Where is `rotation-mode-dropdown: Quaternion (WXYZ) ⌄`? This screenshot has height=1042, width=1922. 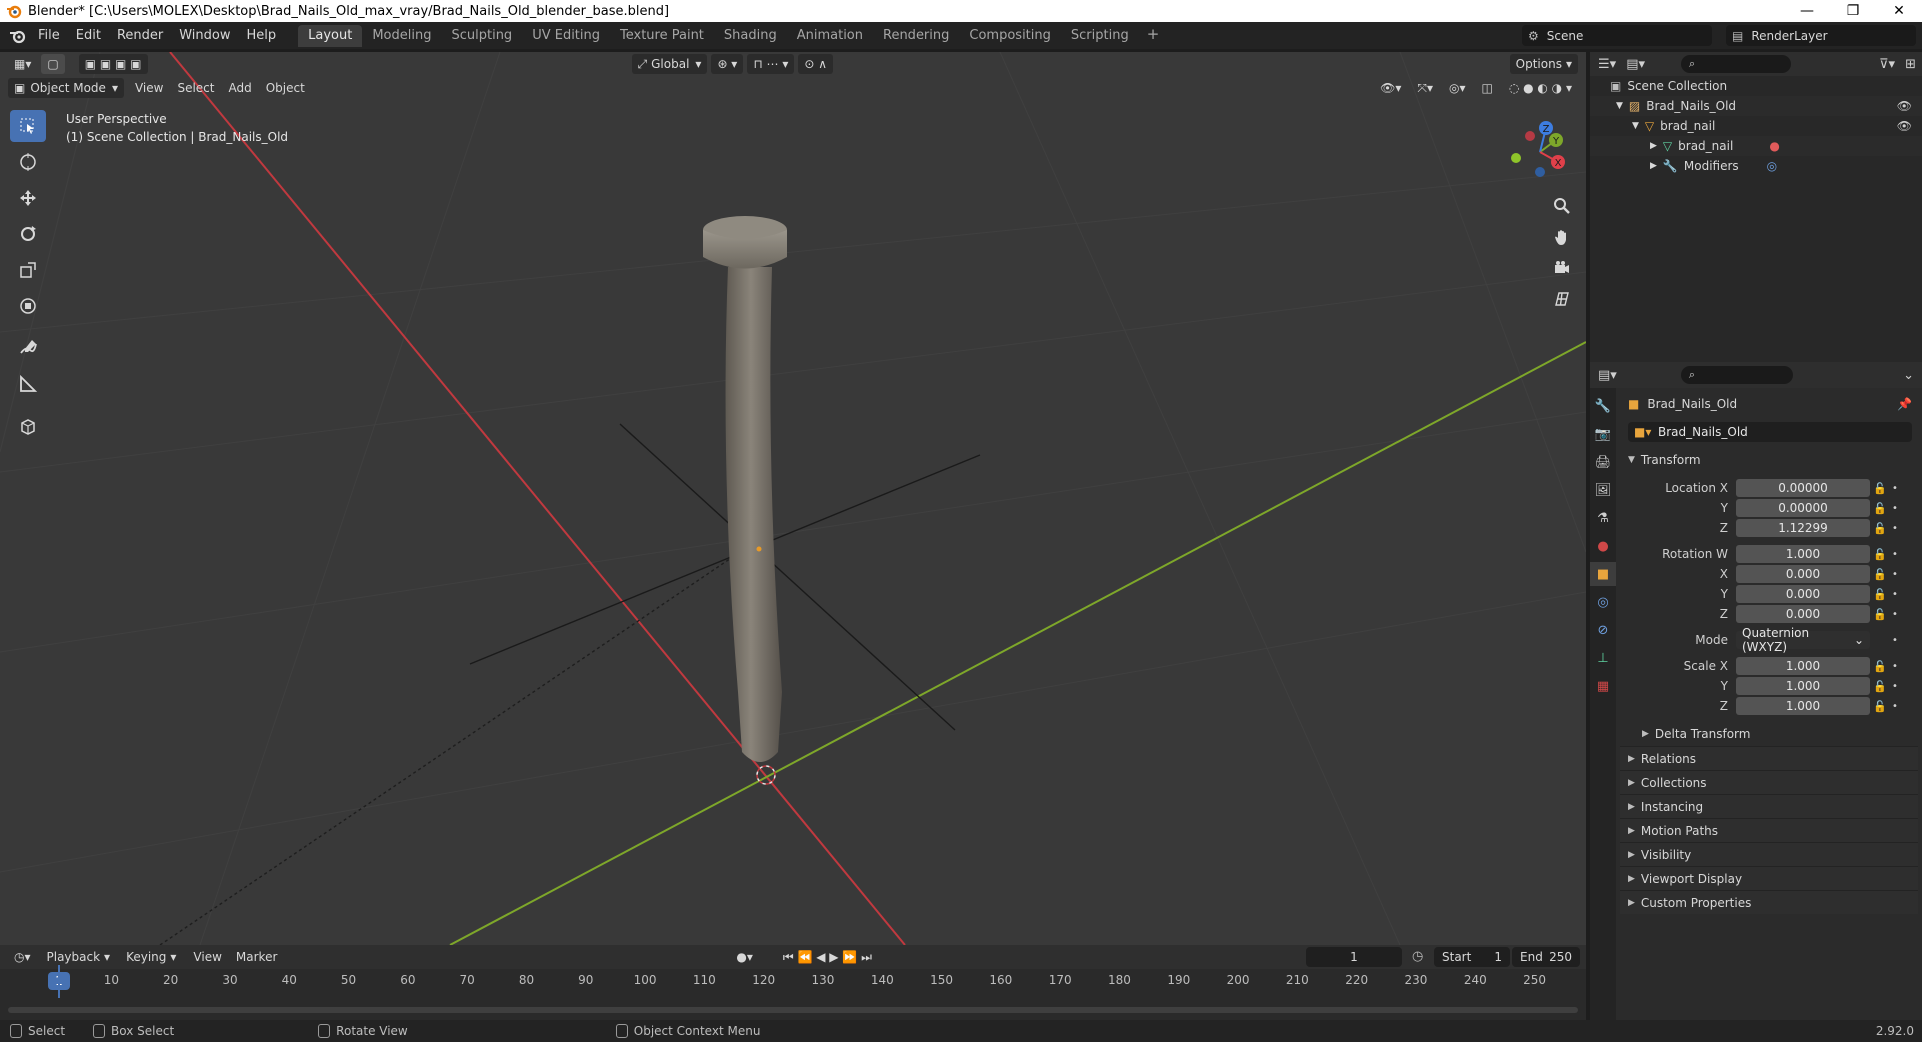
rotation-mode-dropdown: Quaternion (WXYZ) ⌄ is located at coordinates (1803, 640).